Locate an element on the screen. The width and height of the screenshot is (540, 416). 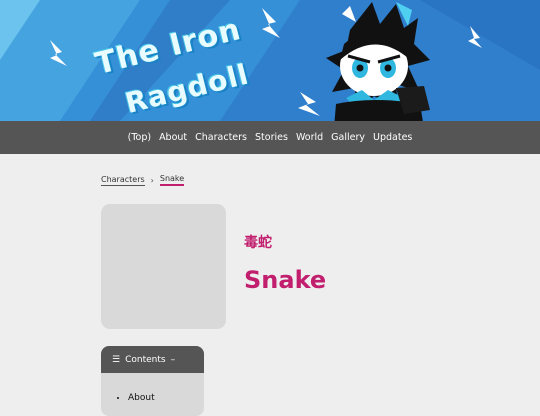
table-of-contents: ☰ Contents – About is located at coordinates (152, 381).